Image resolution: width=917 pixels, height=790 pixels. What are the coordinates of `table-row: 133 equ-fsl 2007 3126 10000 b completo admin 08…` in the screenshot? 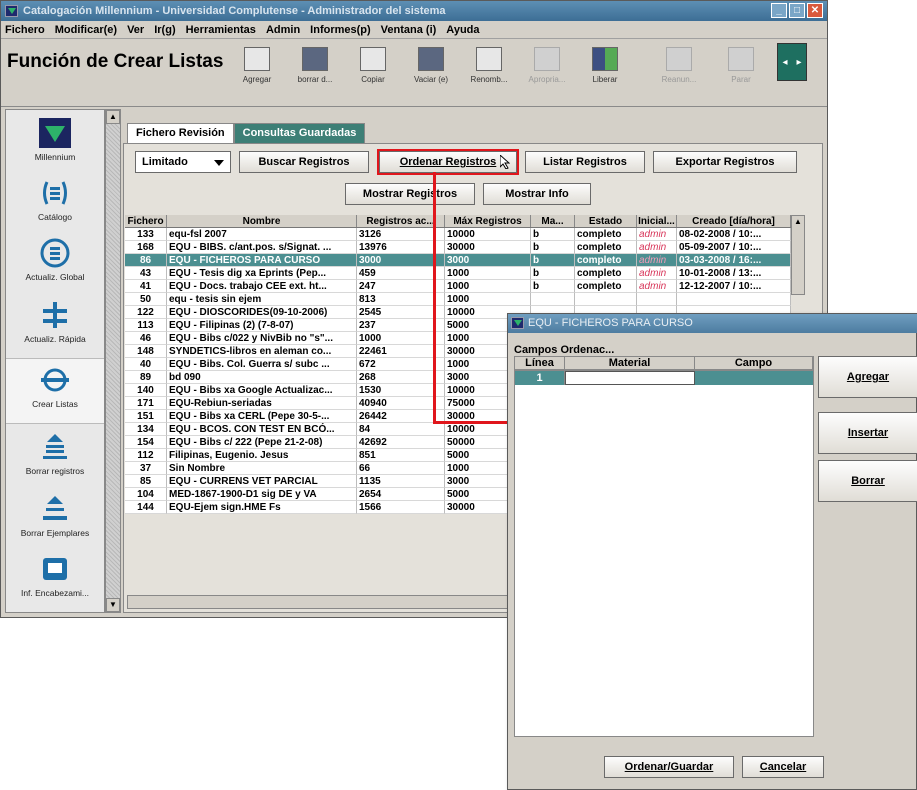 It's located at (458, 234).